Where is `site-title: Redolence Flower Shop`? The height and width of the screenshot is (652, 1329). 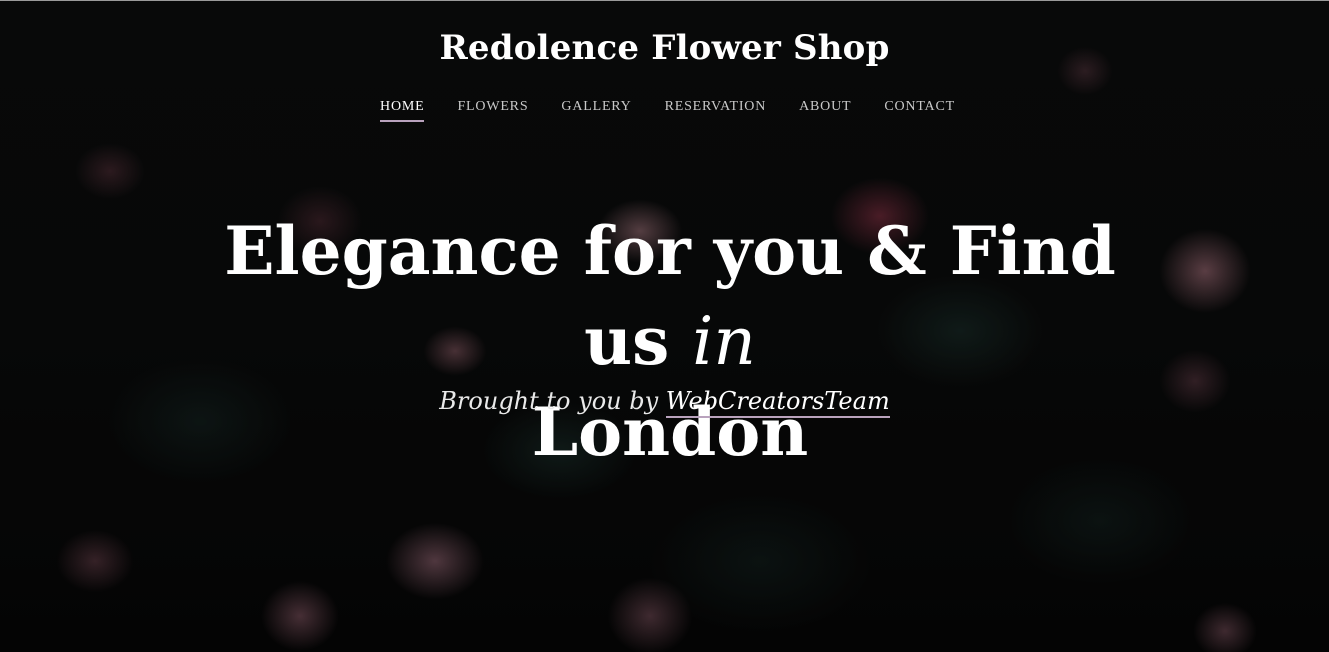
site-title: Redolence Flower Shop is located at coordinates (664, 48).